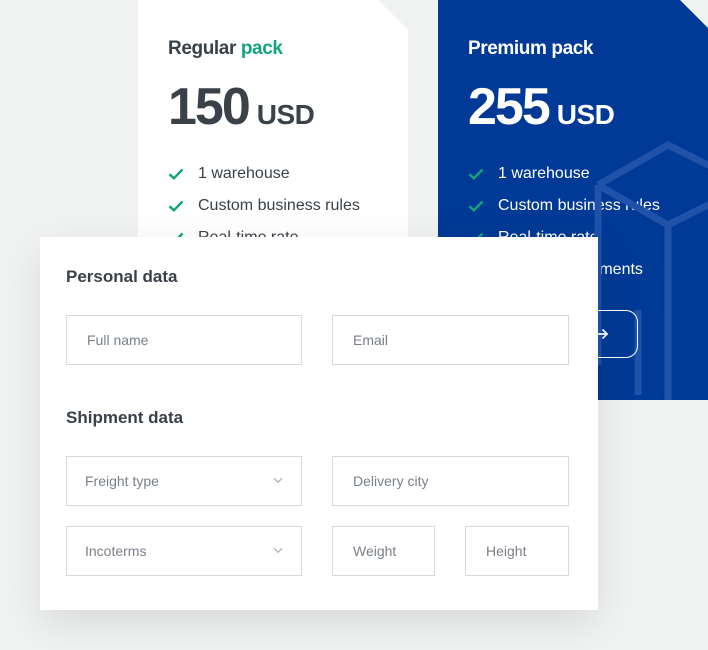 This screenshot has width=708, height=650. What do you see at coordinates (118, 340) in the screenshot?
I see `full-name-placeholder: Full name` at bounding box center [118, 340].